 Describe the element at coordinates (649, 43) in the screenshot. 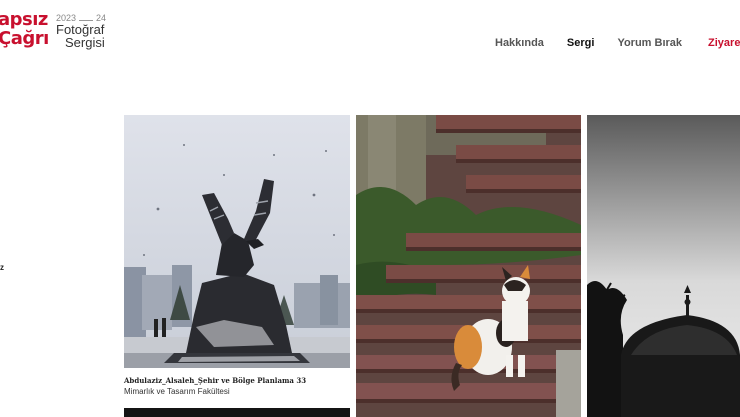

I see `nav-link-comment: Yorum Bırak` at that location.